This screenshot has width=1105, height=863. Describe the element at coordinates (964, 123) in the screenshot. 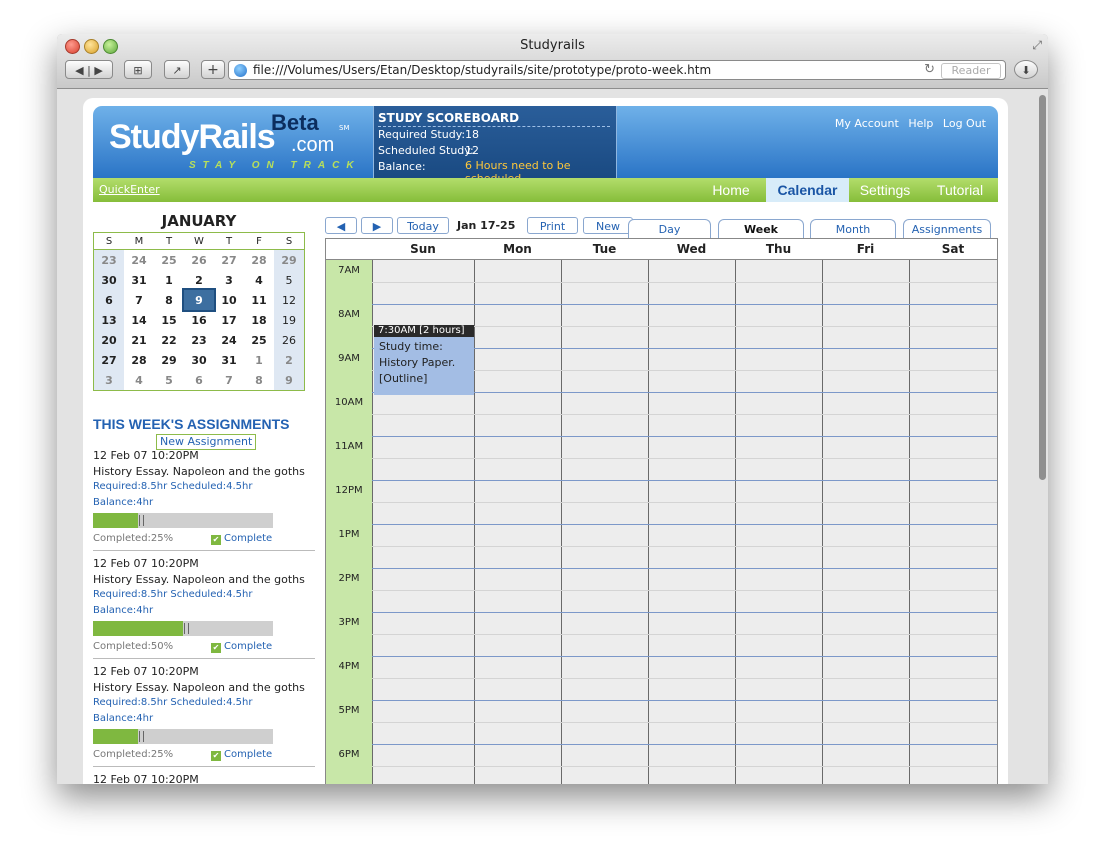

I see `log-out-link: Log Out` at that location.